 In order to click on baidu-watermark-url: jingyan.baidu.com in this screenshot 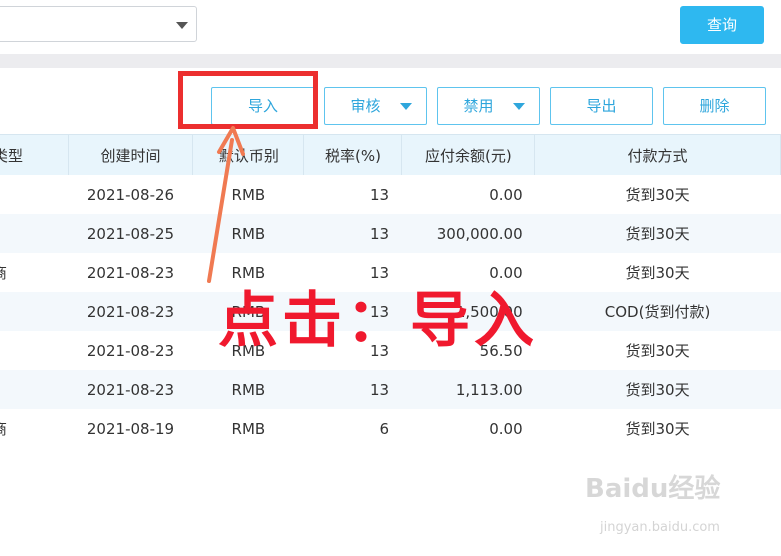, I will do `click(660, 527)`.